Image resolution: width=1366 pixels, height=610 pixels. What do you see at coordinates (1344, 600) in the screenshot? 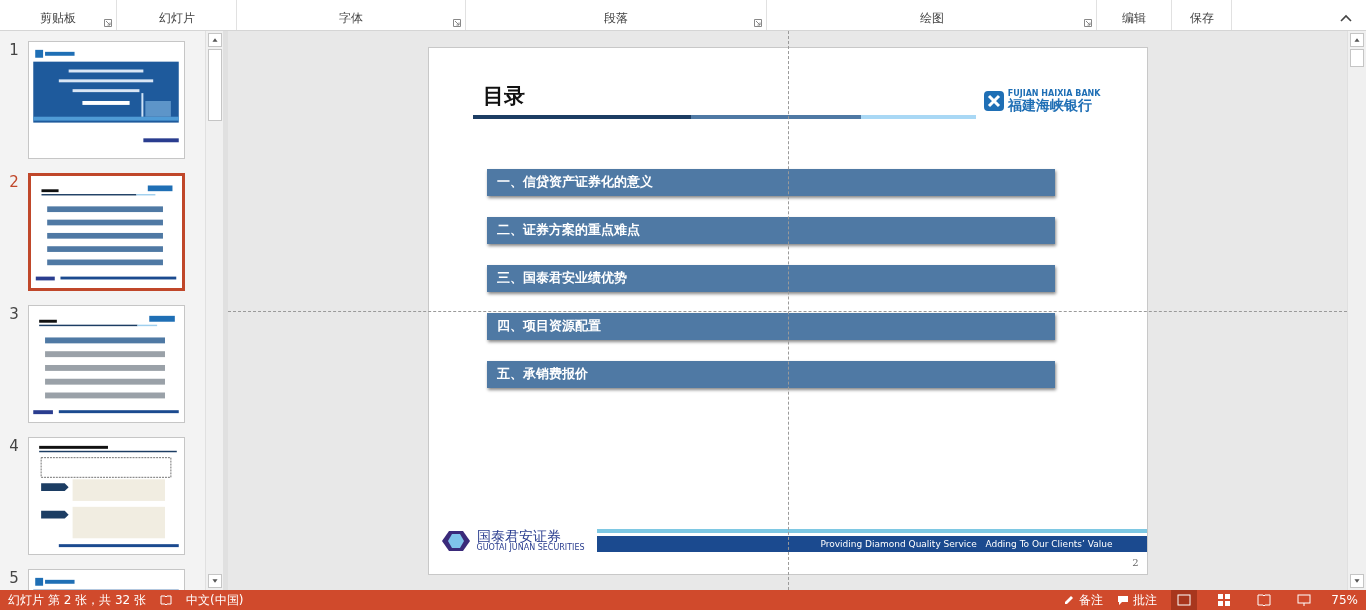
I see `zoom-level: 75%` at bounding box center [1344, 600].